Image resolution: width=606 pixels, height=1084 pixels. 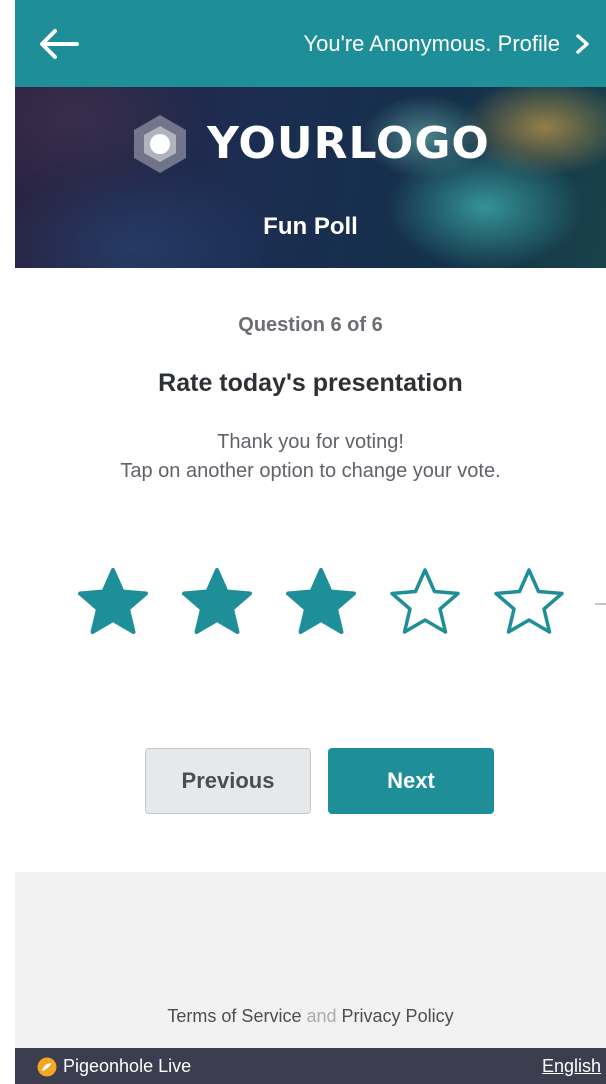 I want to click on event-title: Fun Poll, so click(x=310, y=226).